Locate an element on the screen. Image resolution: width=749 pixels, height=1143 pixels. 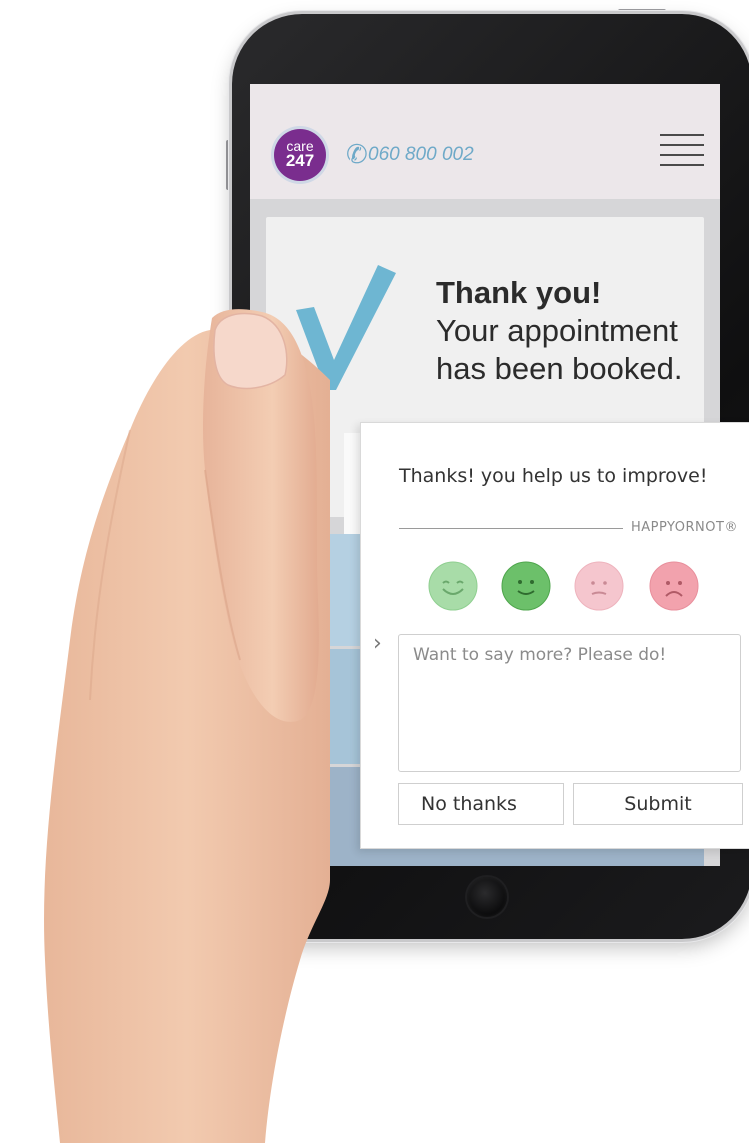
unhappy-face-icon is located at coordinates (599, 586).